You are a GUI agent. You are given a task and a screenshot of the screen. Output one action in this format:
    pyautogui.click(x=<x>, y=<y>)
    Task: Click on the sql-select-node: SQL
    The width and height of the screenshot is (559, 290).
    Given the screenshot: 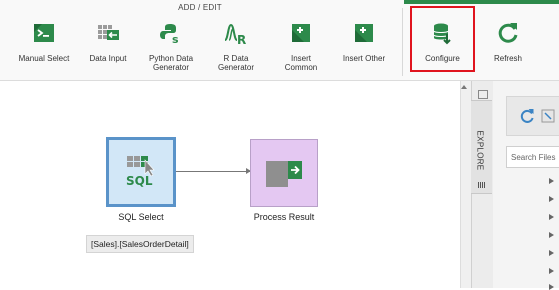 What is the action you would take?
    pyautogui.click(x=141, y=172)
    